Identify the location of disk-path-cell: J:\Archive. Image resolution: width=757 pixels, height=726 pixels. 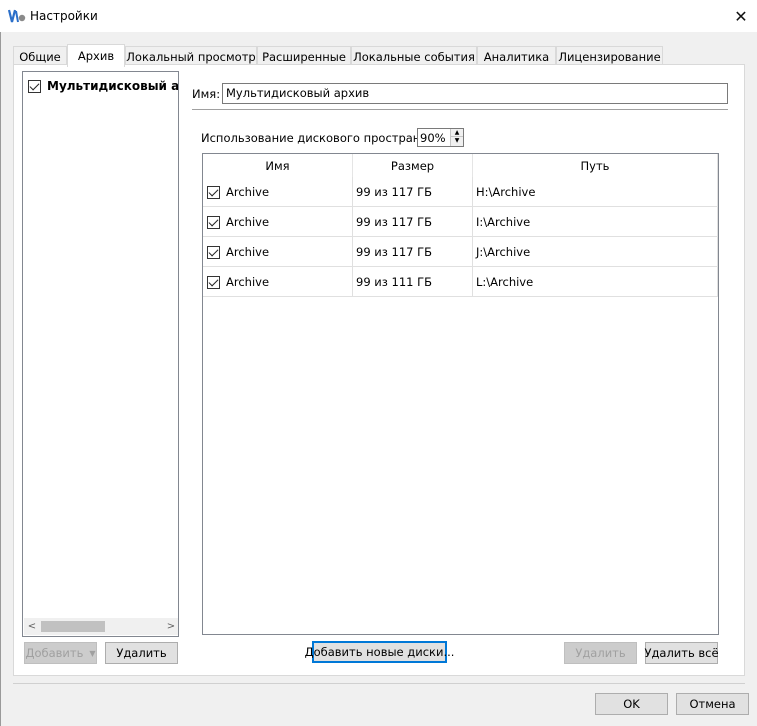
(595, 252).